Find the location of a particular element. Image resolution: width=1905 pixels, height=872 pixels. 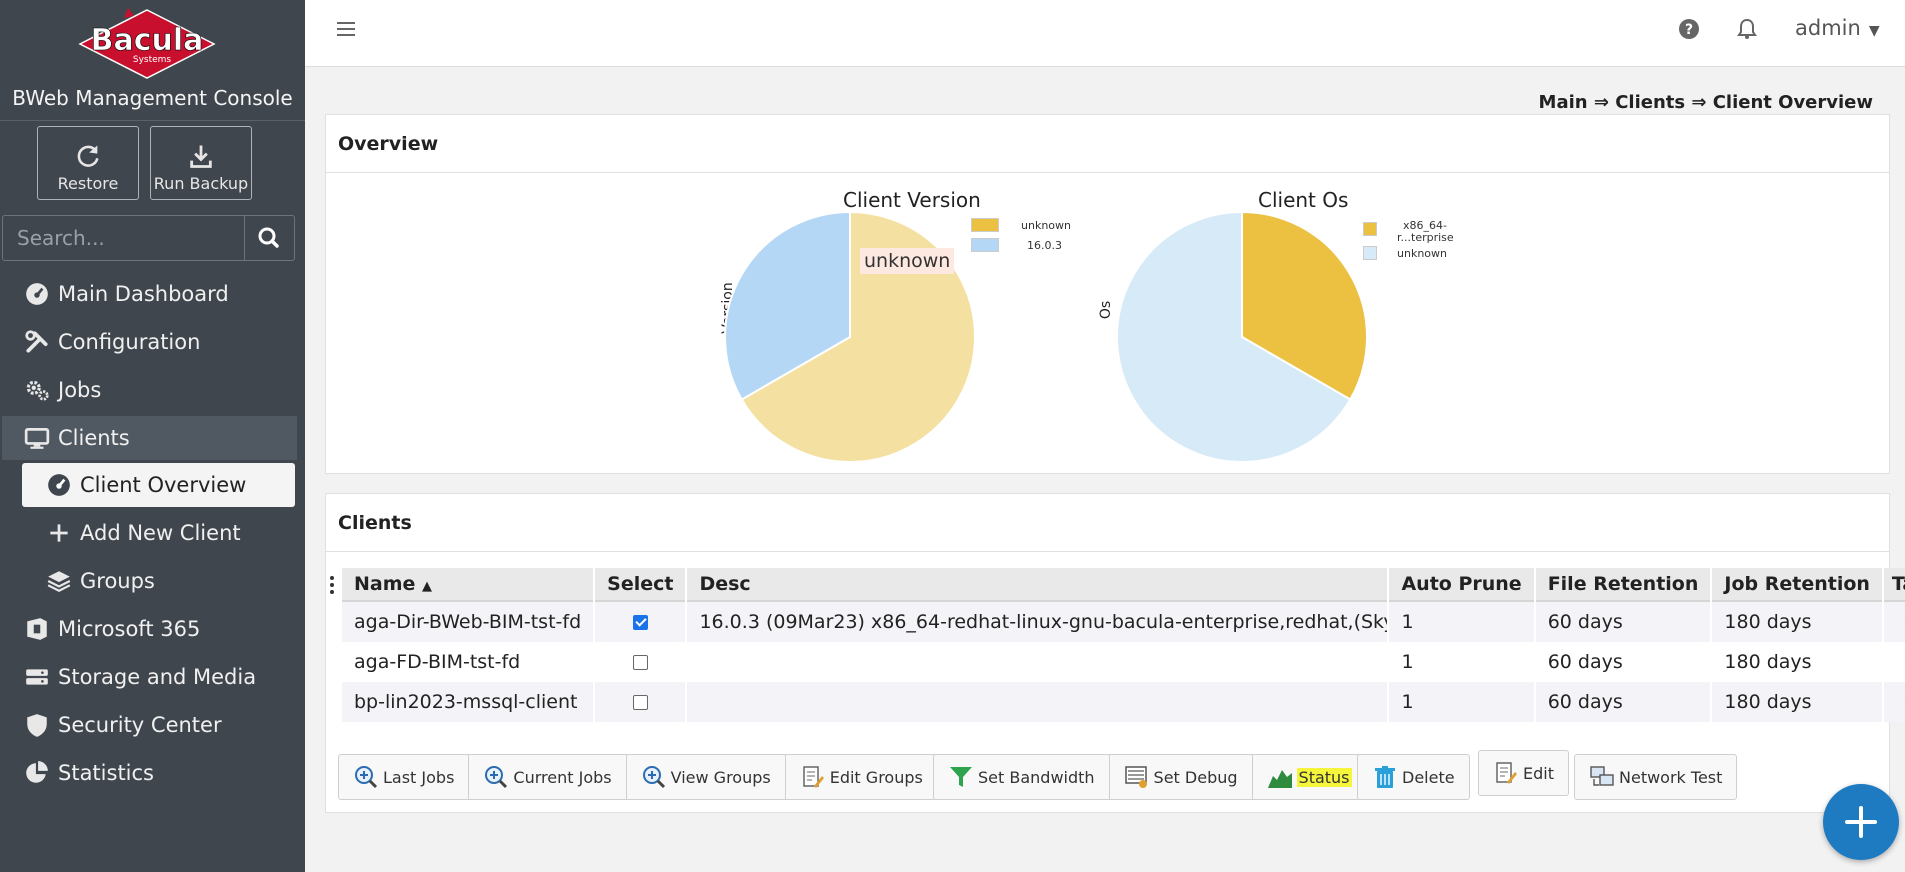

sidebar-item-jobs: Jobs is located at coordinates (147, 390).